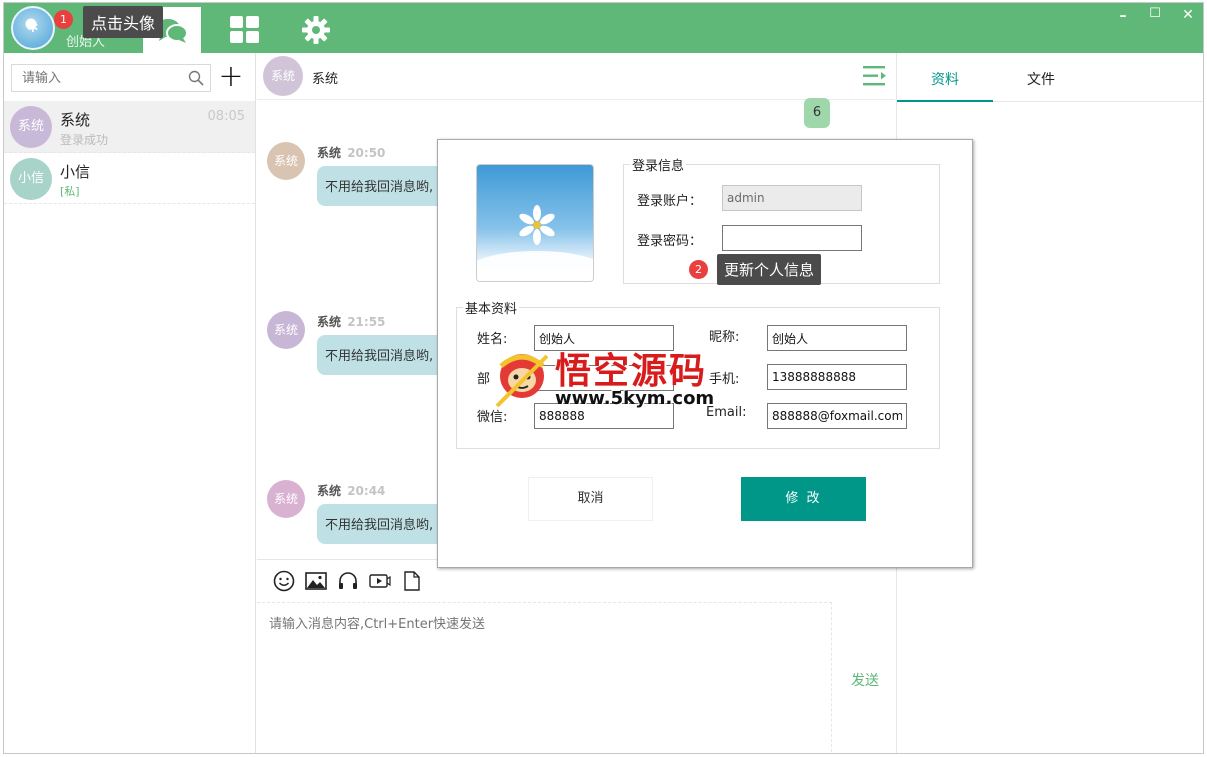 The width and height of the screenshot is (1207, 757). I want to click on contact-time: 08:05, so click(226, 116).